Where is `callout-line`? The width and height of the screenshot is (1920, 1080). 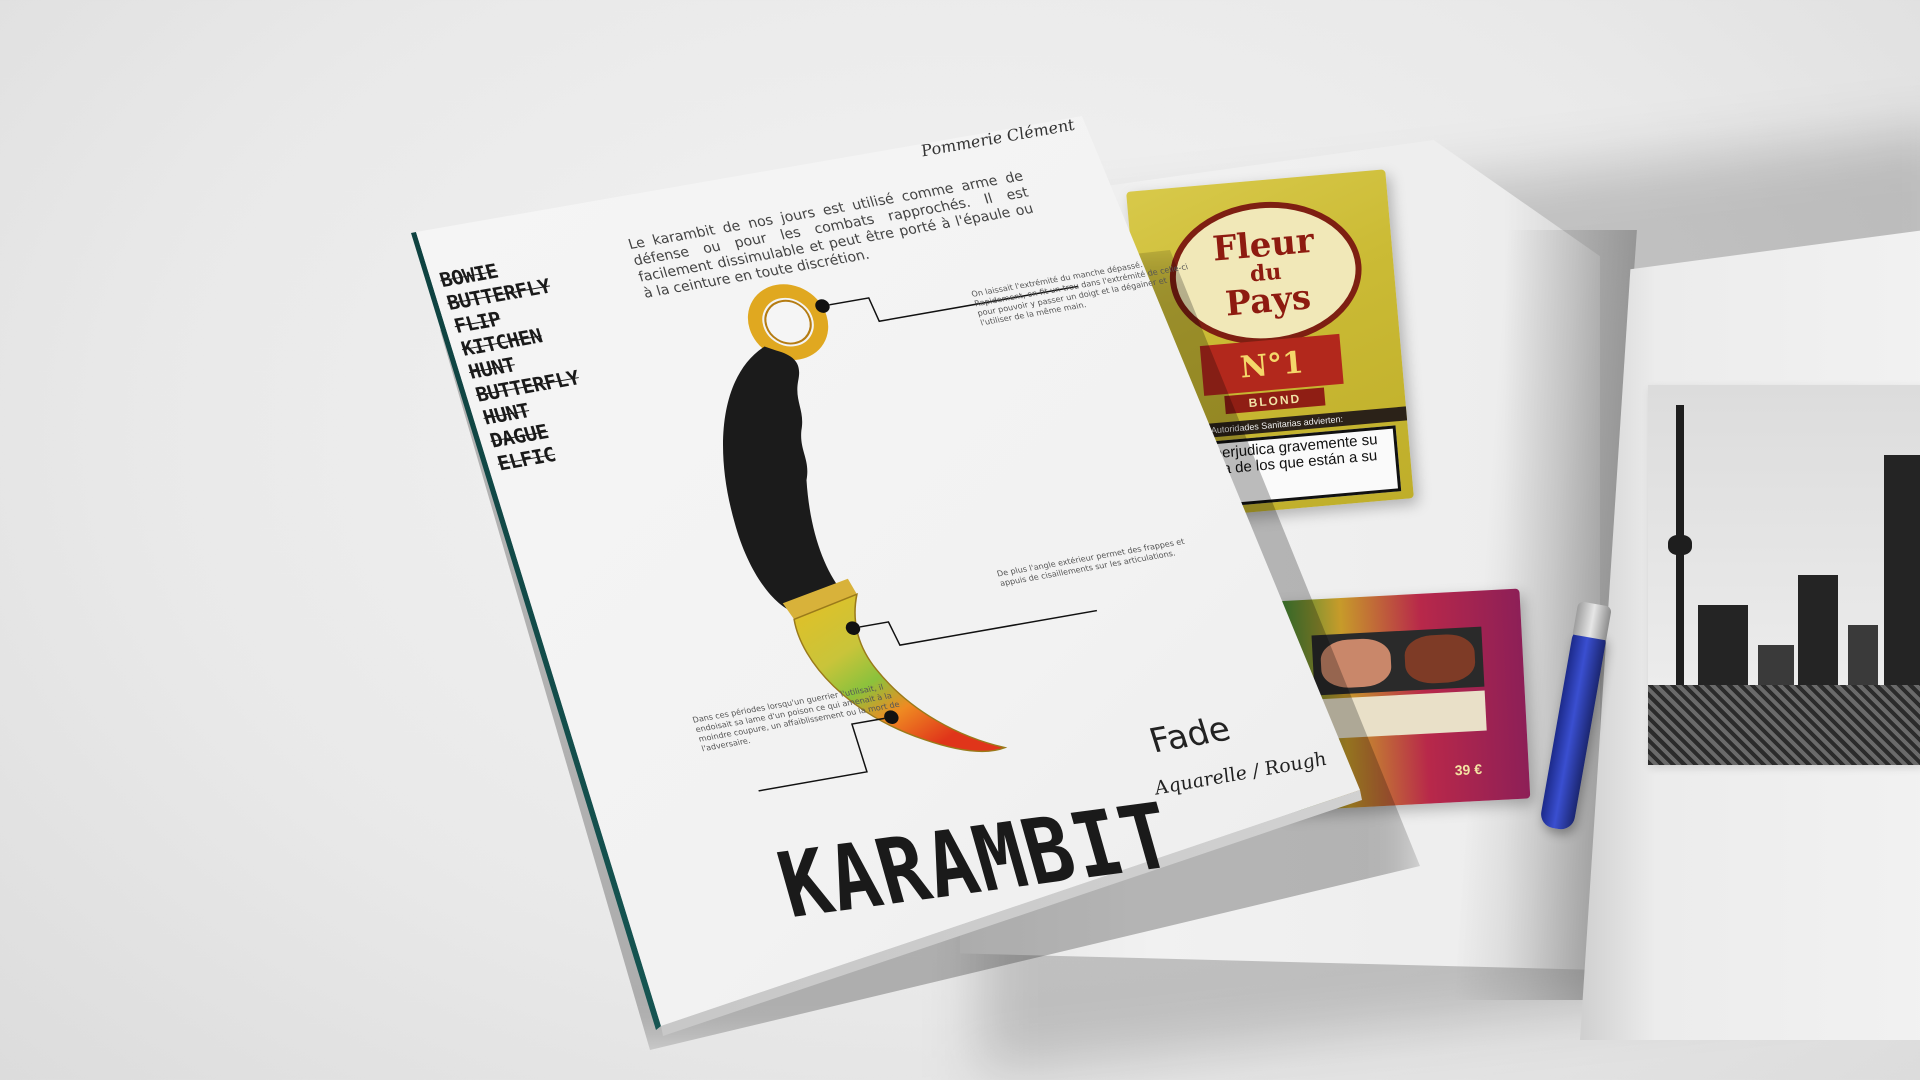
callout-line is located at coordinates (978, 627).